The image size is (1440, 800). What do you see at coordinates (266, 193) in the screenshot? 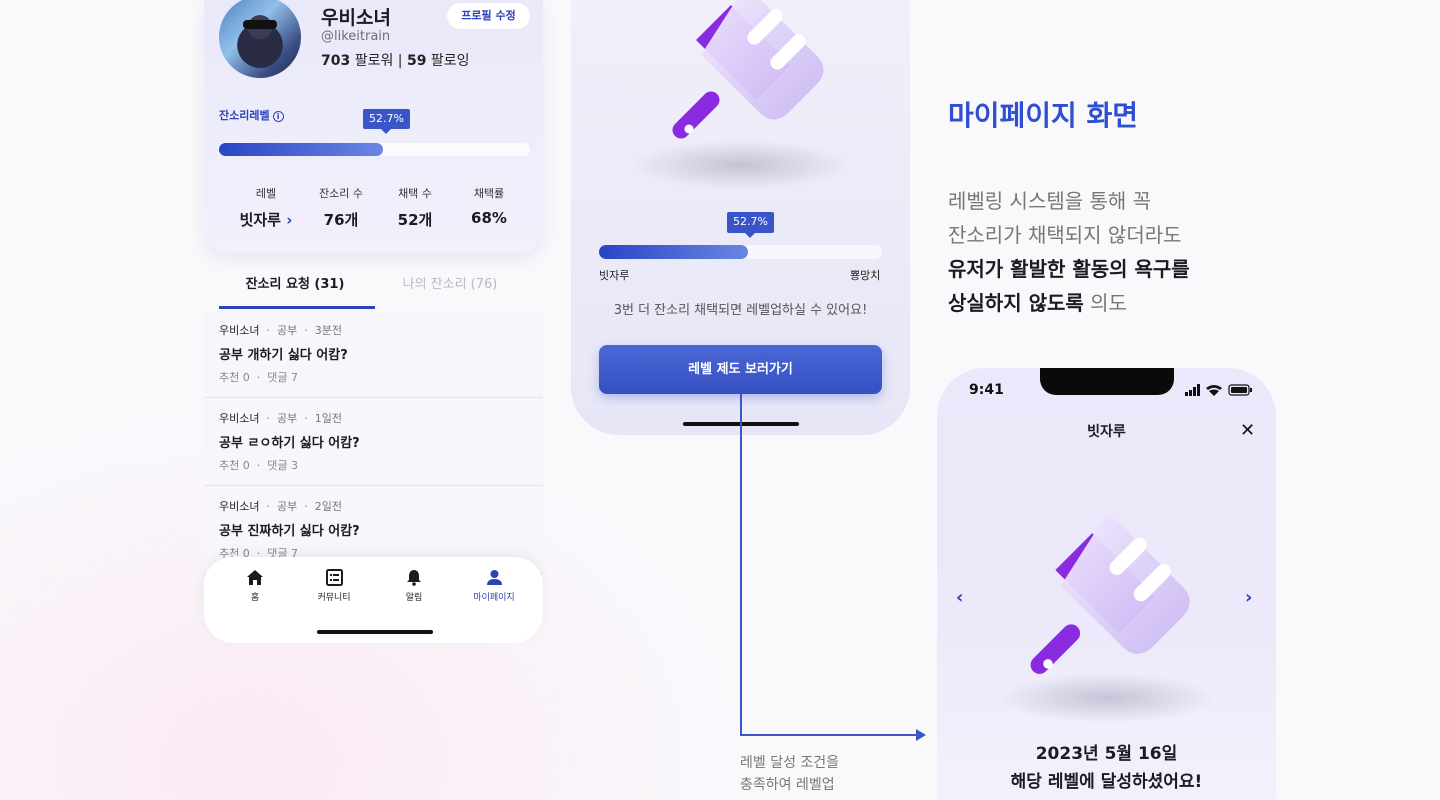
I see `stat-label: 레벨` at bounding box center [266, 193].